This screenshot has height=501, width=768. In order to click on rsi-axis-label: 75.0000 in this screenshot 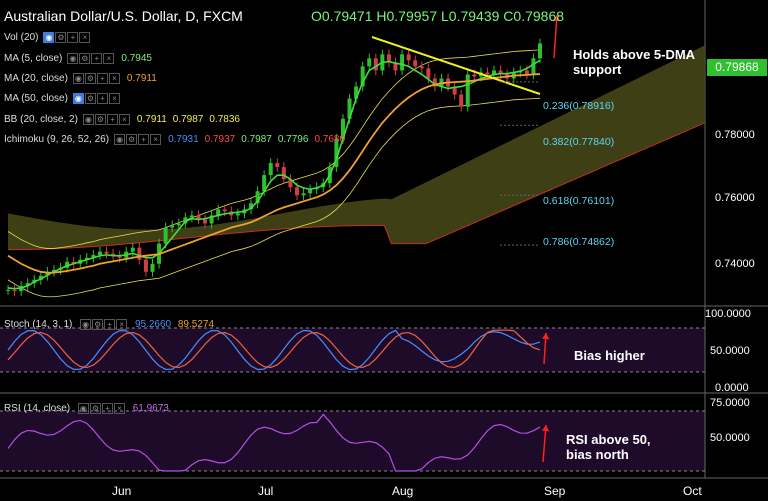, I will do `click(730, 403)`.